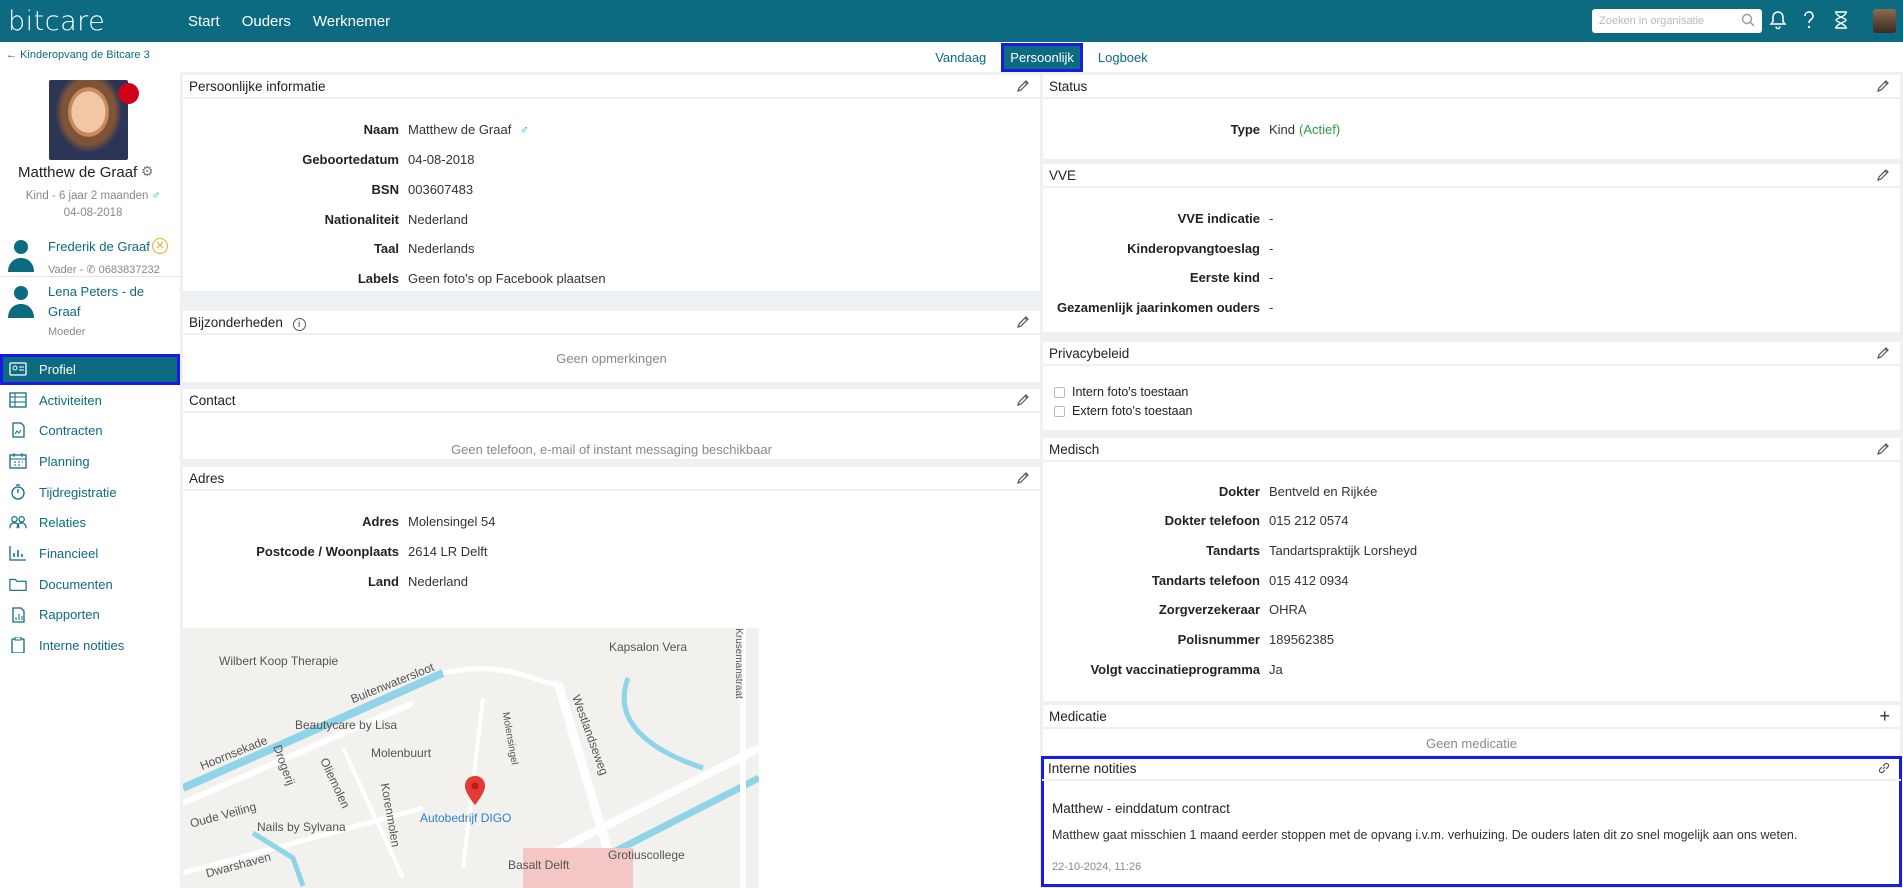 Image resolution: width=1903 pixels, height=888 pixels. What do you see at coordinates (1233, 550) in the screenshot?
I see `field-label: Tandarts` at bounding box center [1233, 550].